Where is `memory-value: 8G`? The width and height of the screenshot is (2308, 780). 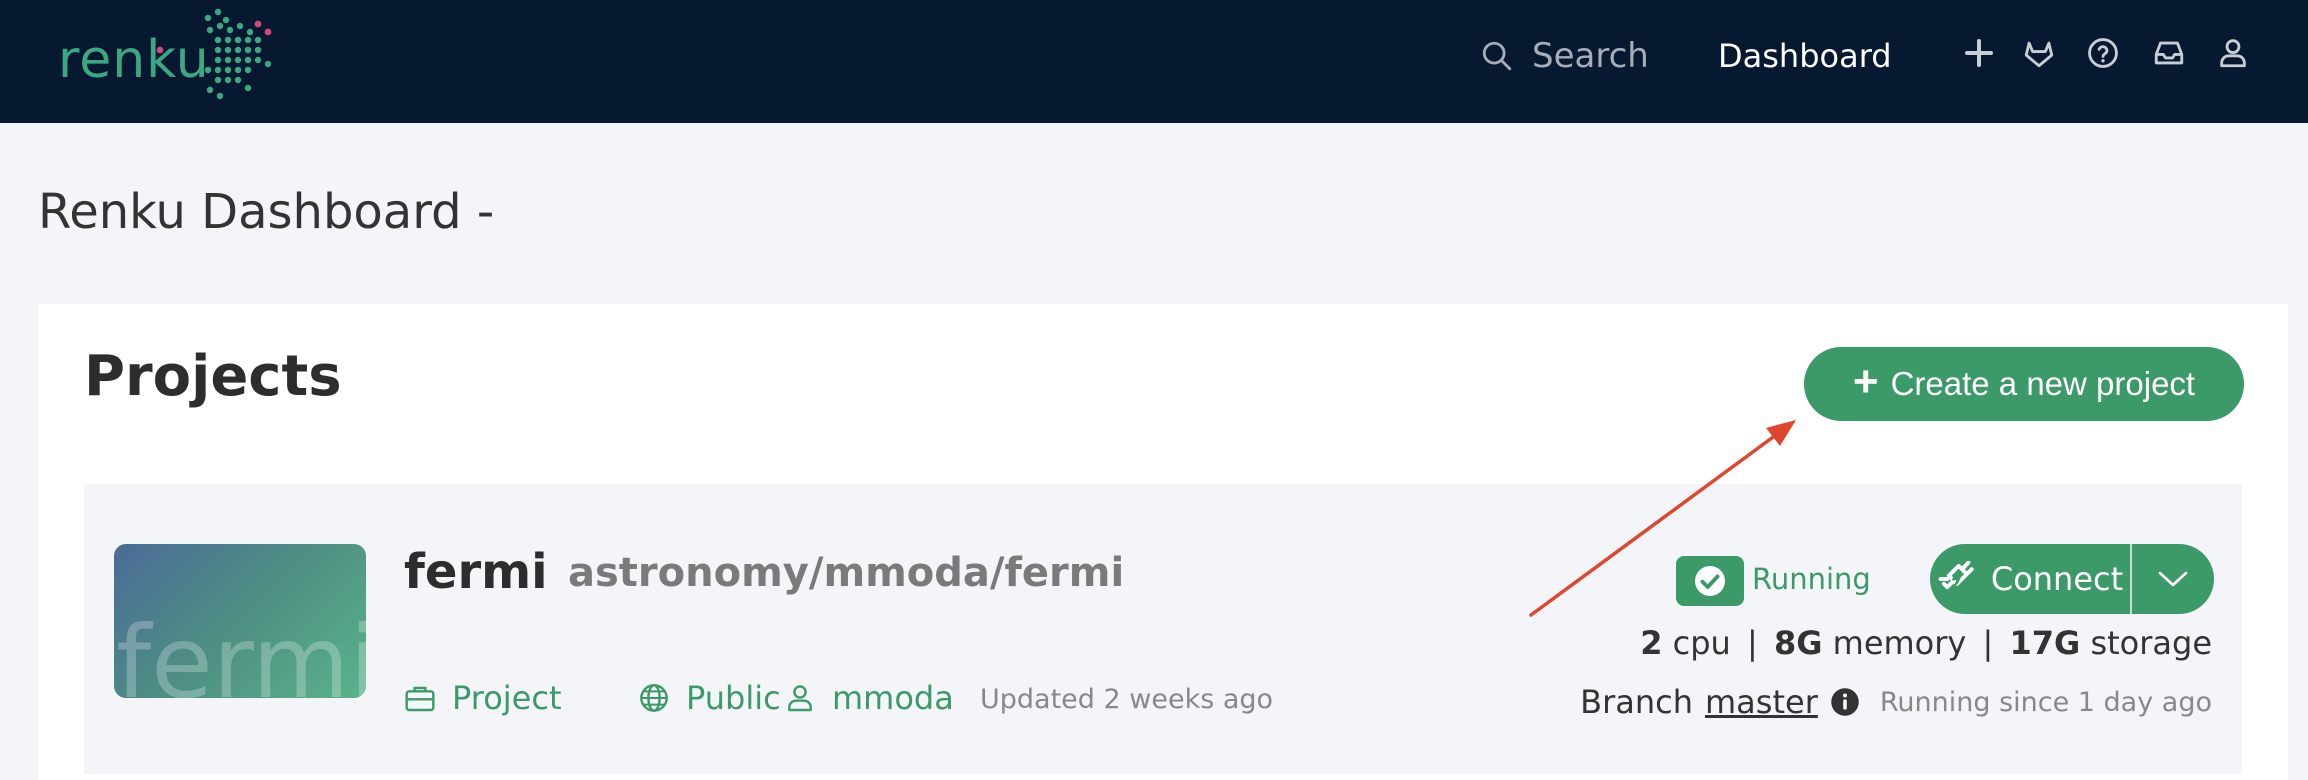
memory-value: 8G is located at coordinates (1798, 643).